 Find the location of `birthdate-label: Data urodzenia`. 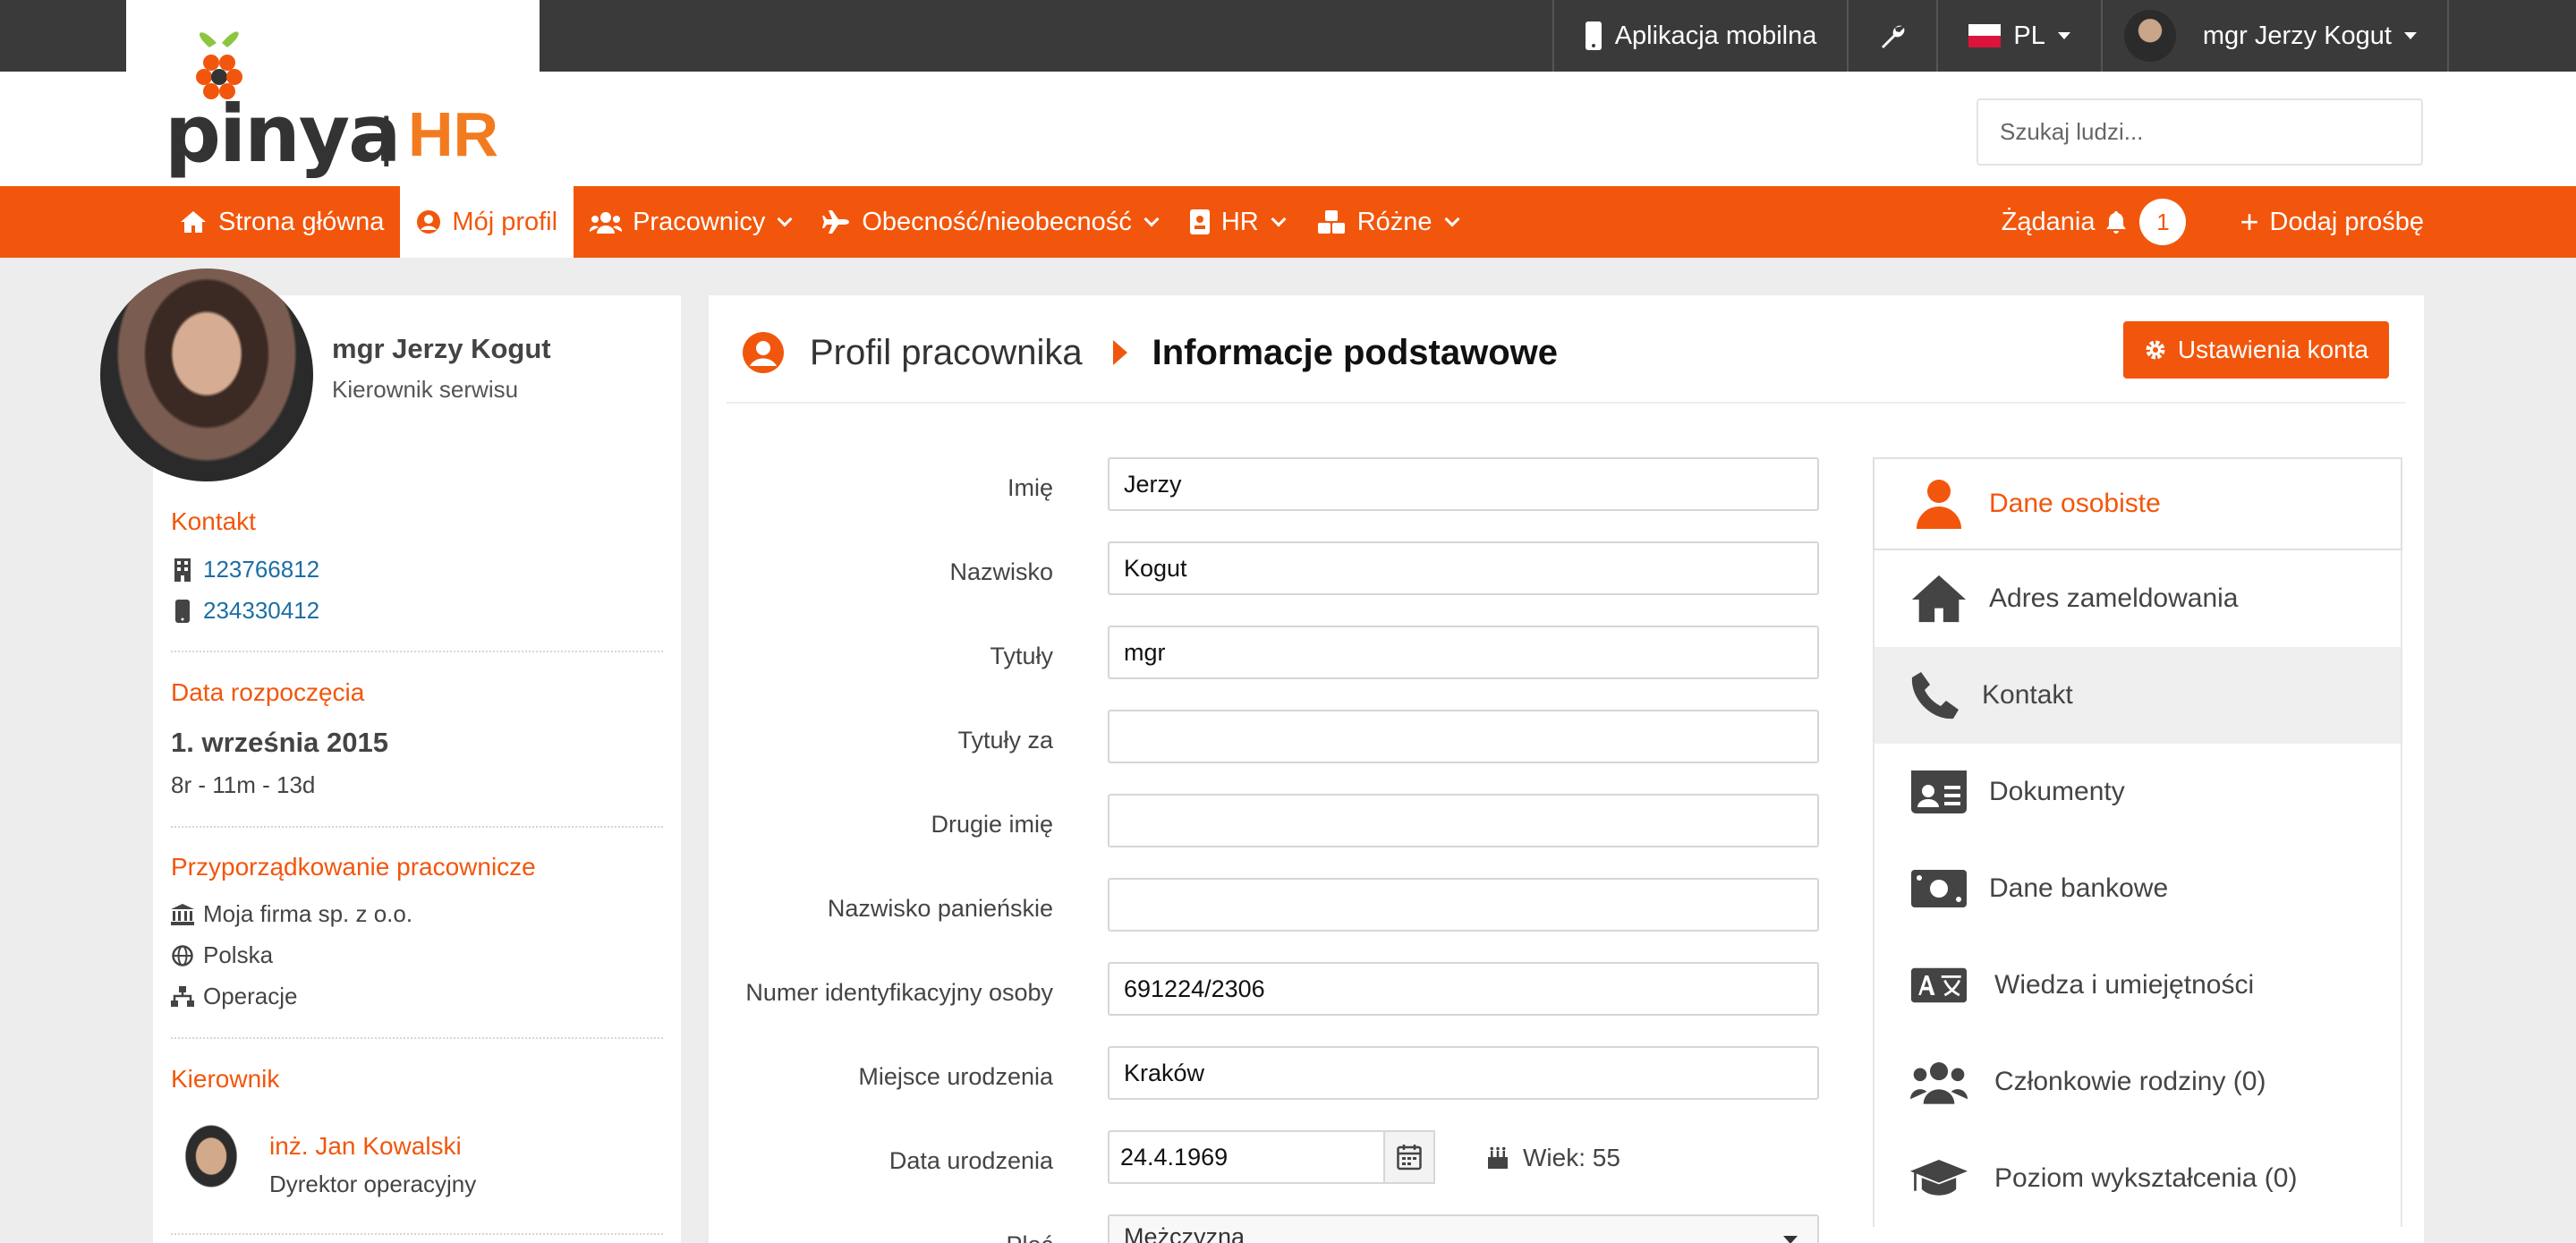

birthdate-label: Data urodzenia is located at coordinates (970, 1160).